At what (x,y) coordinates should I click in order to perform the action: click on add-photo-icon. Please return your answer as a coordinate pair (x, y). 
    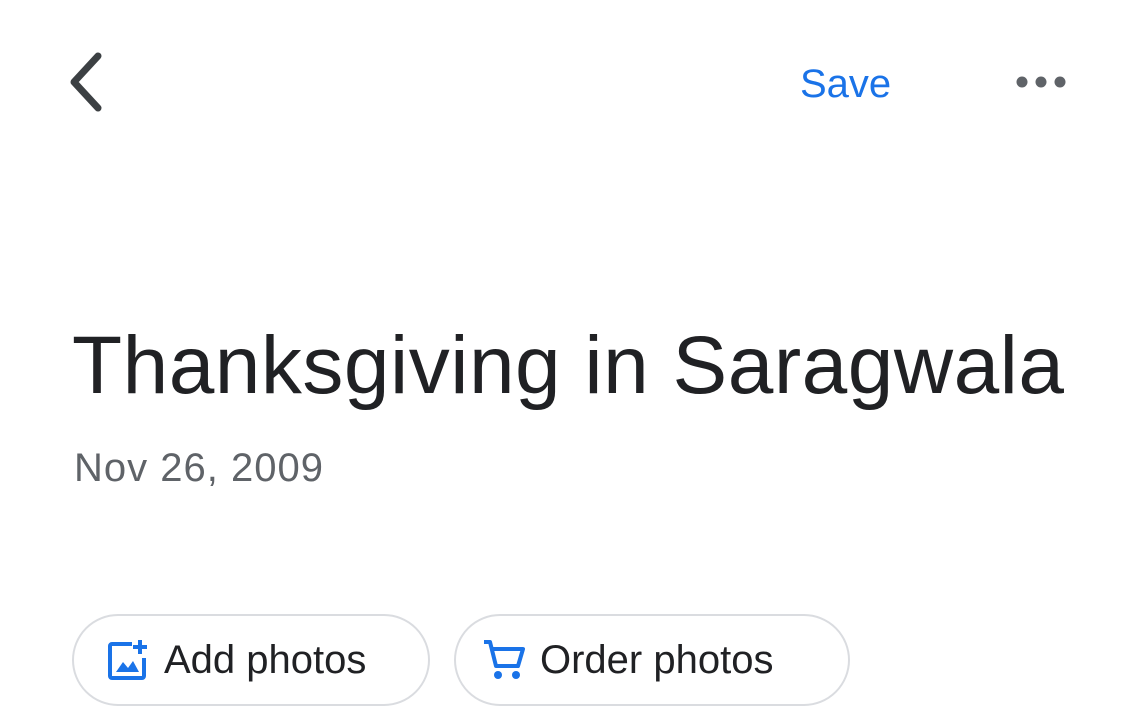
    Looking at the image, I should click on (128, 660).